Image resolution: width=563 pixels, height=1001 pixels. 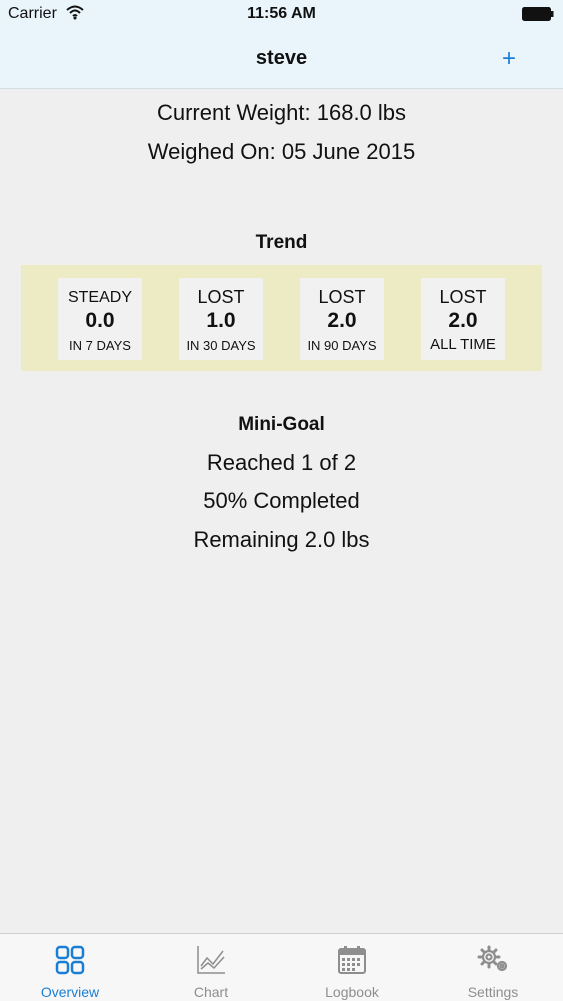 What do you see at coordinates (493, 992) in the screenshot?
I see `tab-label: Settings` at bounding box center [493, 992].